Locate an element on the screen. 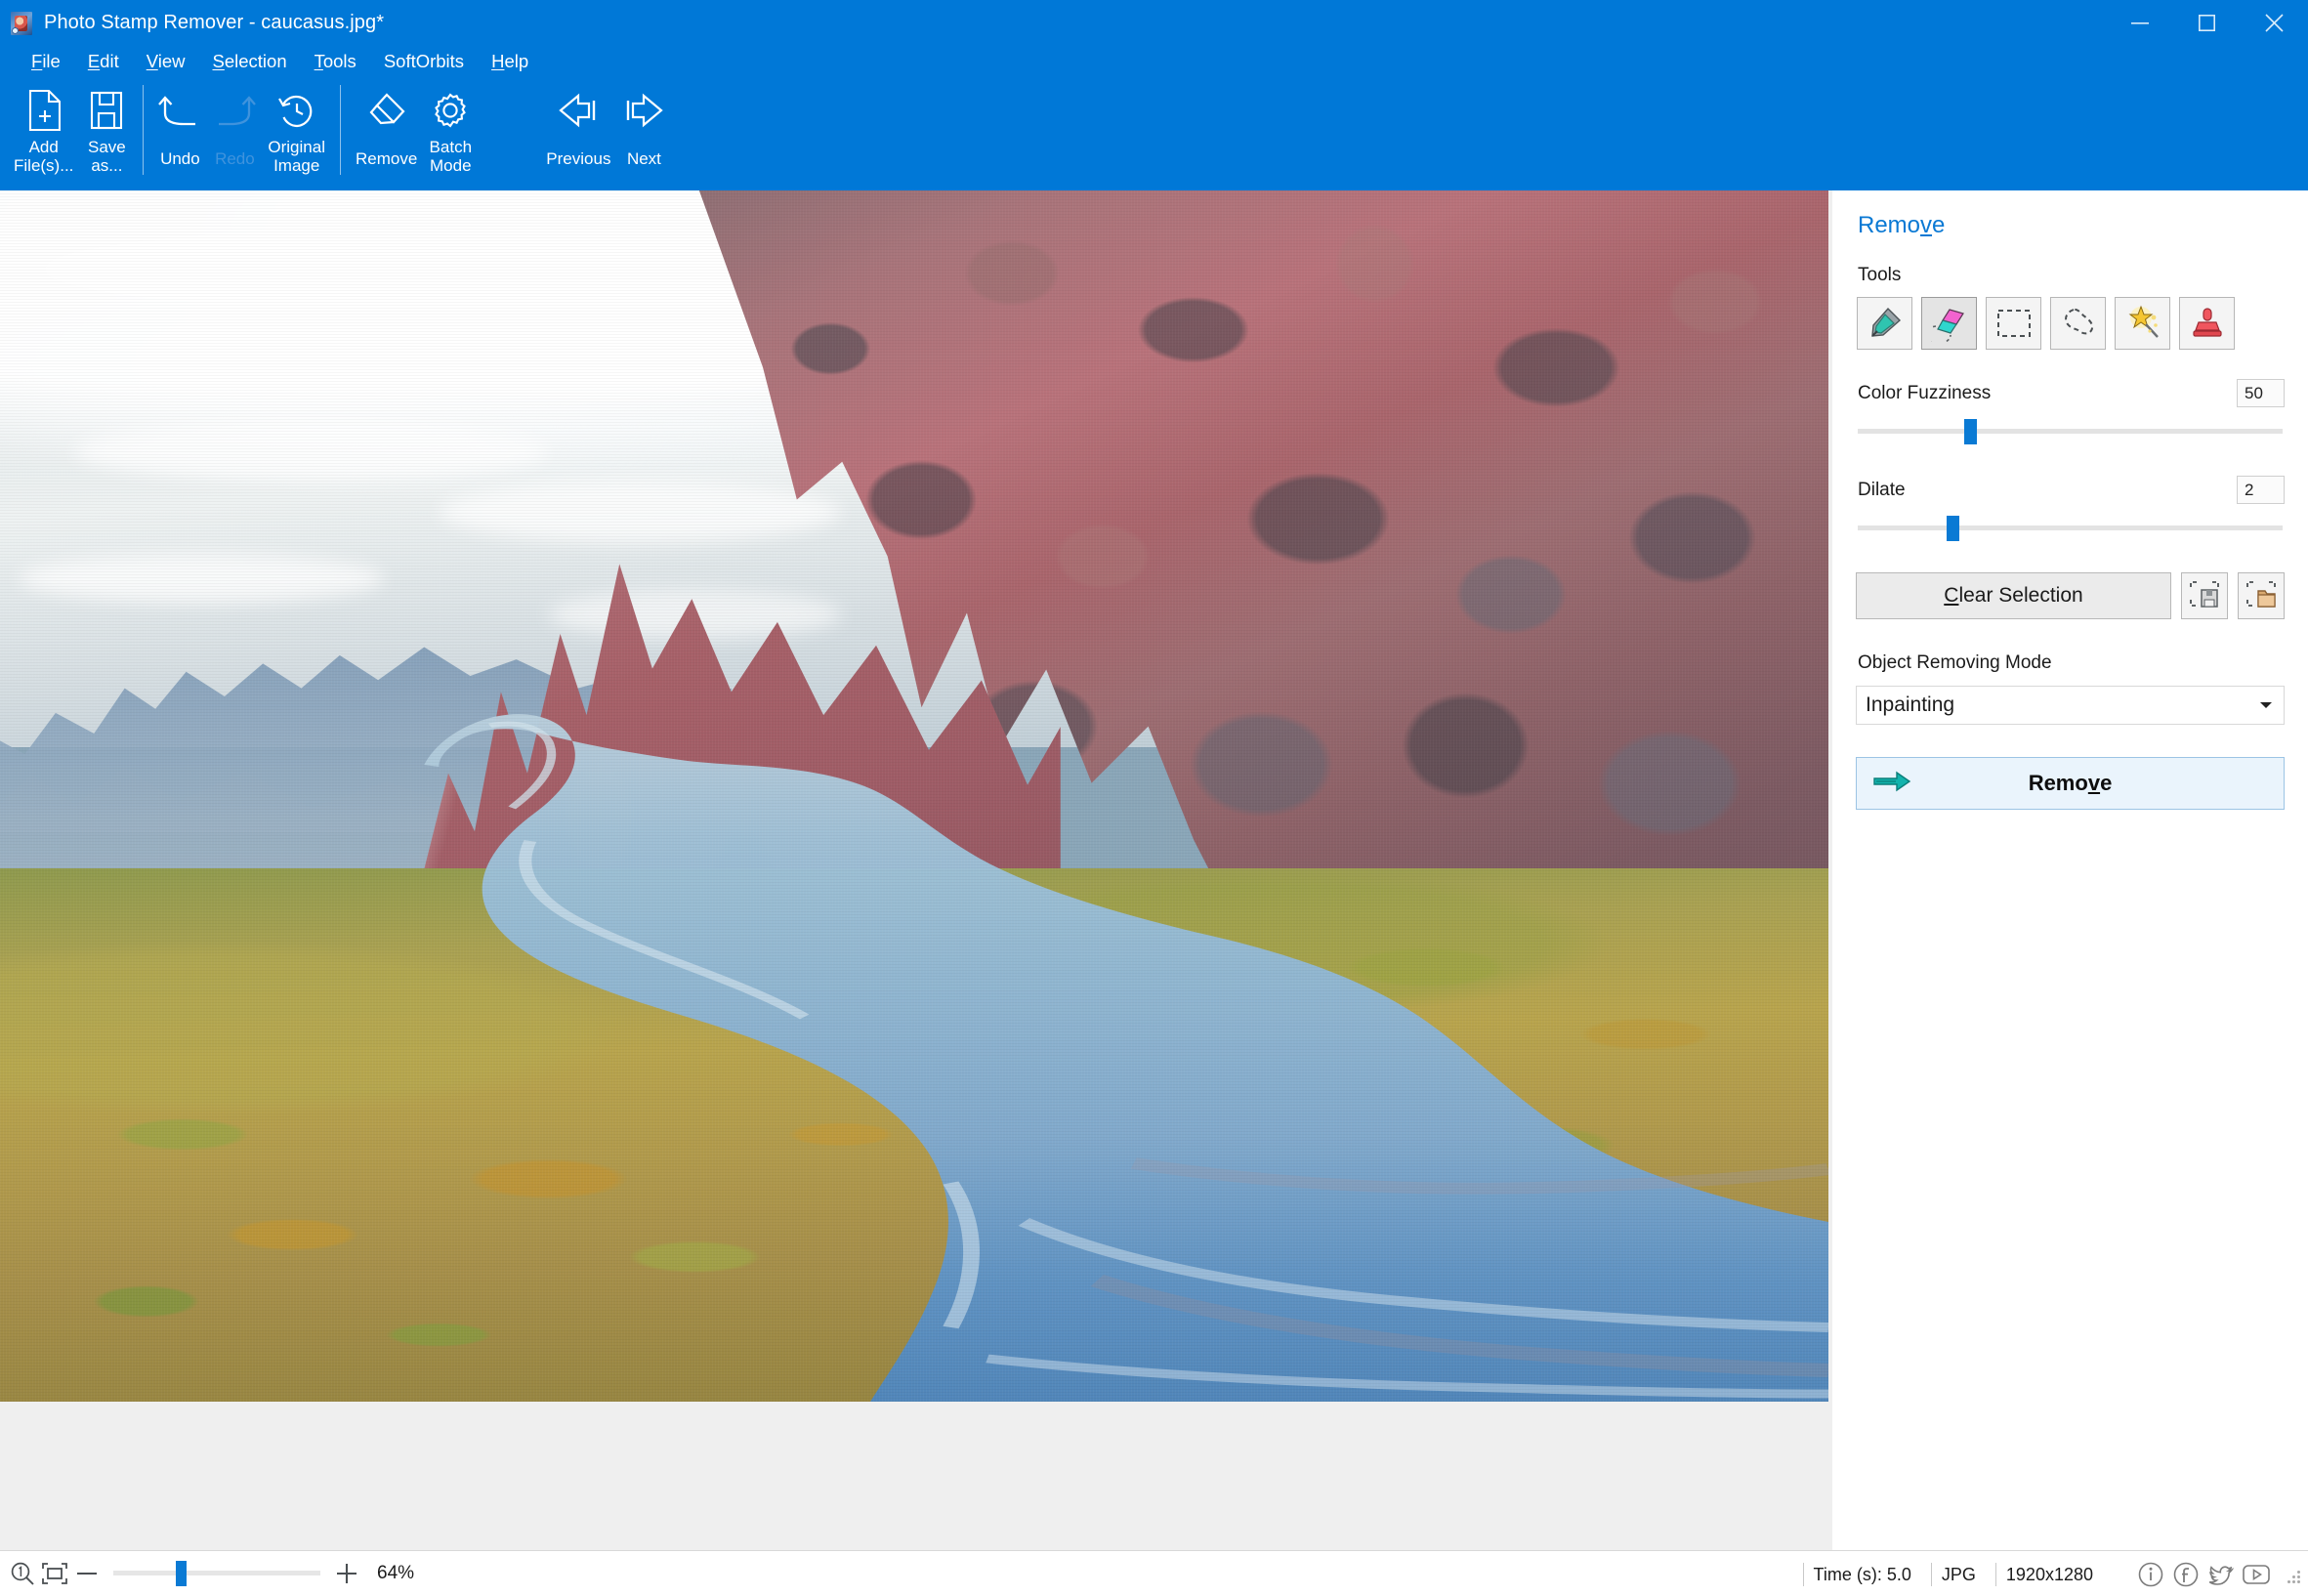  next-button: Next is located at coordinates (643, 124).